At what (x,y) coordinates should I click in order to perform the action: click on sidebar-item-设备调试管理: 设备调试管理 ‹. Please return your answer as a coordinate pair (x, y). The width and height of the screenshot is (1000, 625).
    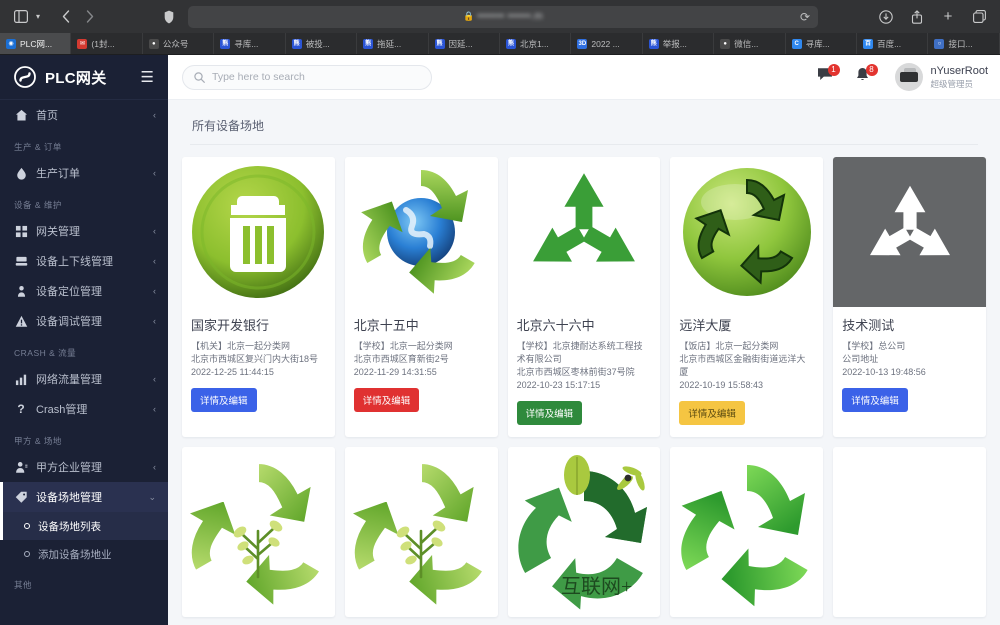
    Looking at the image, I should click on (84, 321).